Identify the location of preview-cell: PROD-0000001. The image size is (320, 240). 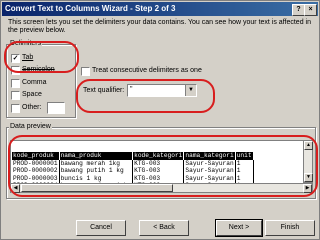
(36, 163).